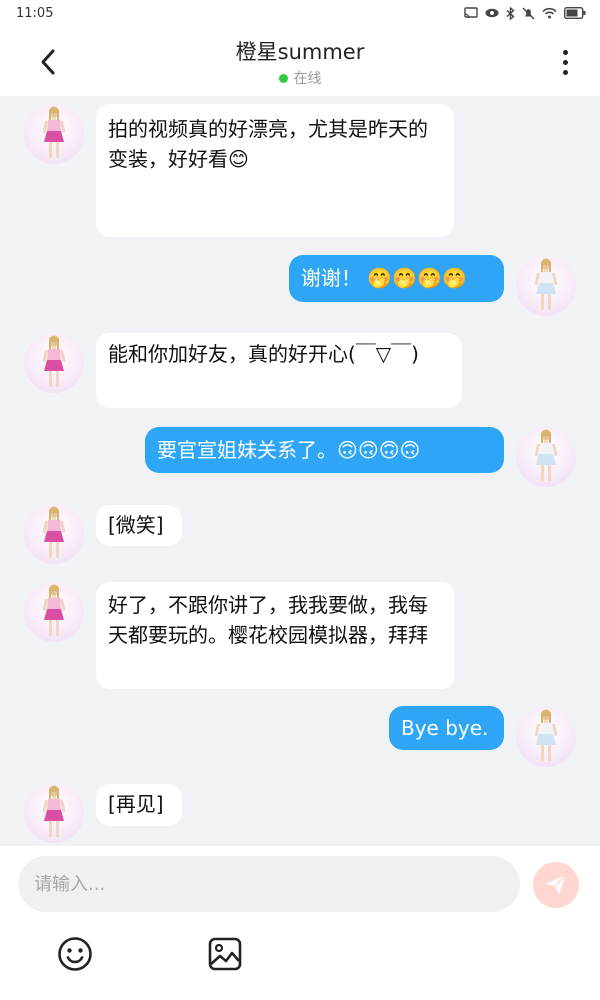 The width and height of the screenshot is (600, 1000). I want to click on online-status-text: 在线, so click(307, 79).